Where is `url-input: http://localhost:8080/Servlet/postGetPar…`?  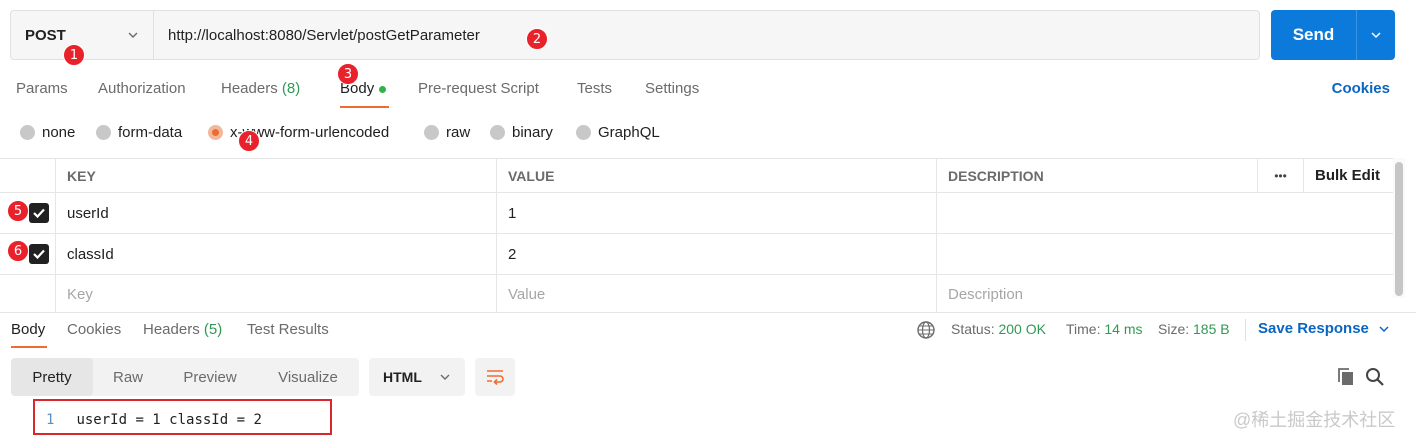
url-input: http://localhost:8080/Servlet/postGetPar… is located at coordinates (706, 35).